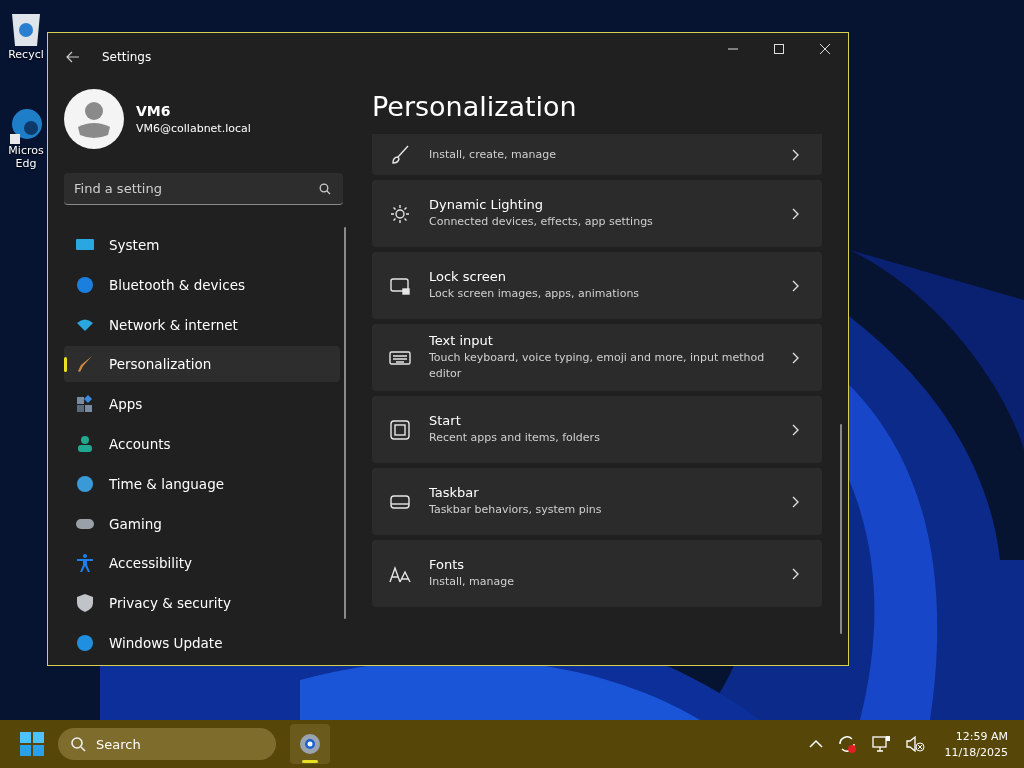 The image size is (1024, 768). What do you see at coordinates (815, 744) in the screenshot?
I see `chevron-up-icon` at bounding box center [815, 744].